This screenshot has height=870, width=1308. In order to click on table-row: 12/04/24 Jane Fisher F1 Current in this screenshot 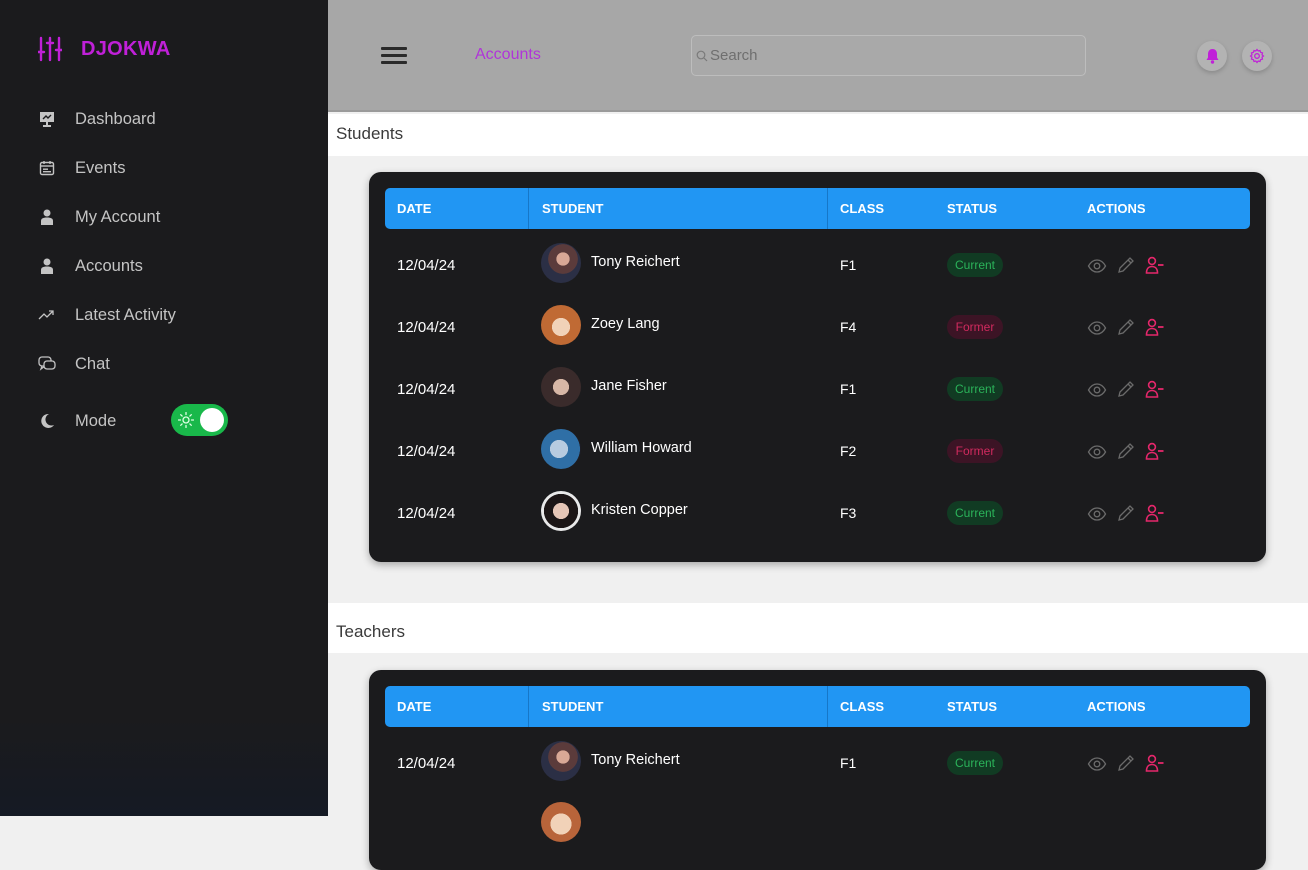, I will do `click(817, 389)`.